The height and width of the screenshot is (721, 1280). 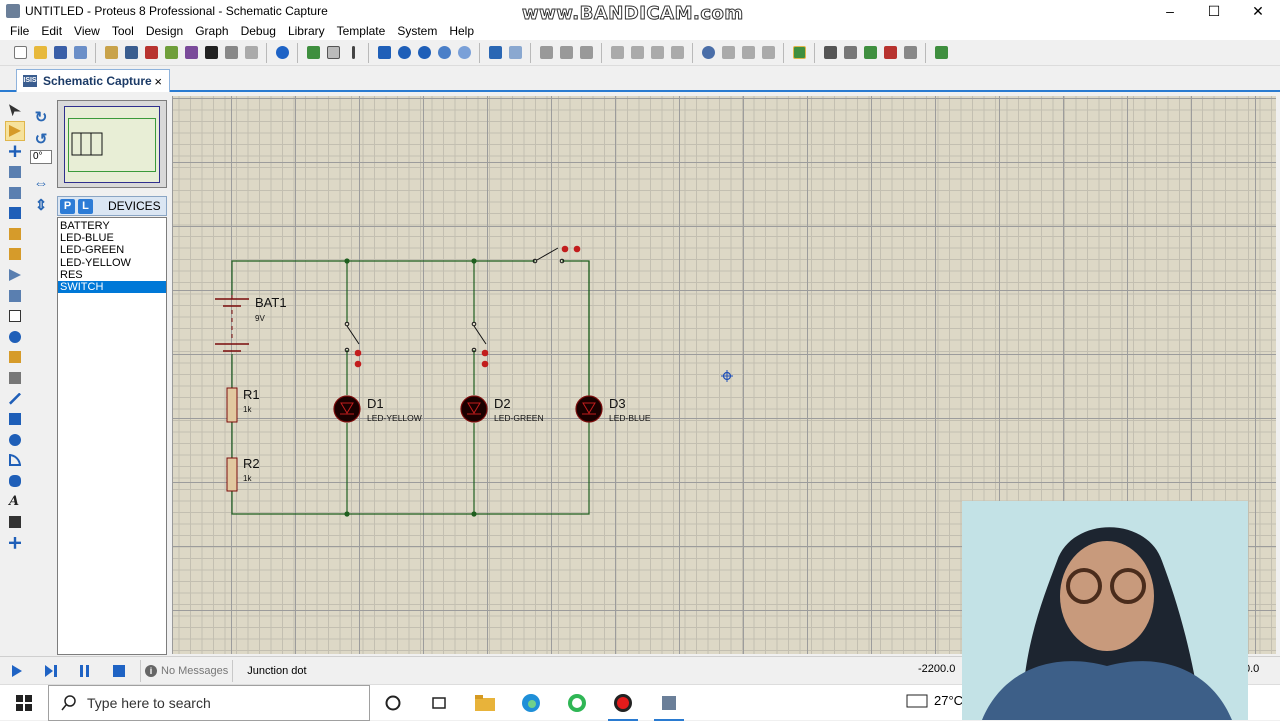 I want to click on menu-design: Design, so click(x=164, y=31).